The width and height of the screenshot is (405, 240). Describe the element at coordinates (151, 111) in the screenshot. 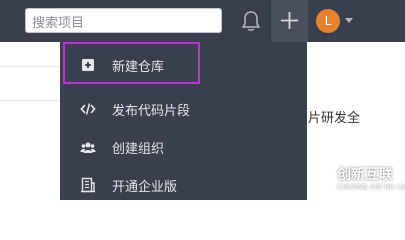

I see `menu-item-label: 发布代码片段` at that location.